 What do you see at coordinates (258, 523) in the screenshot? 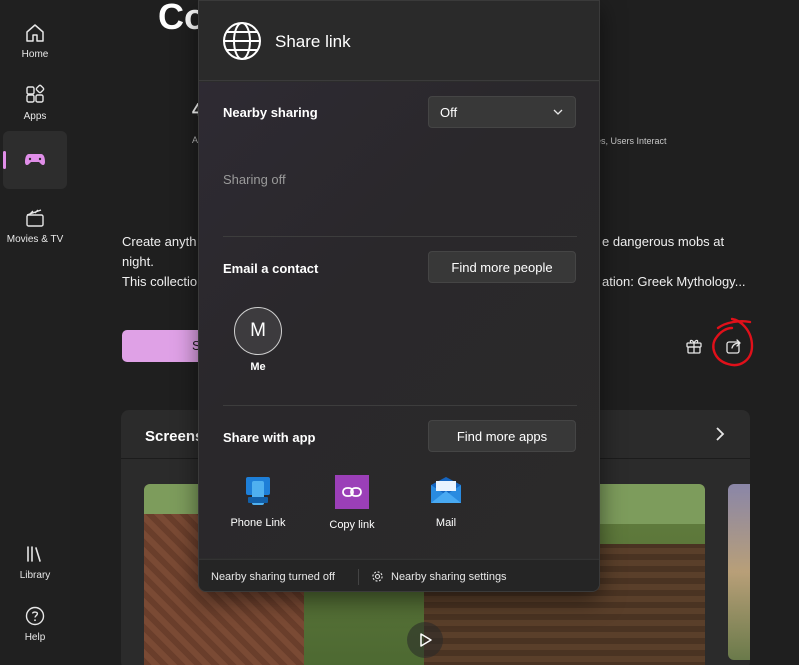
I see `app-name: Phone Link` at bounding box center [258, 523].